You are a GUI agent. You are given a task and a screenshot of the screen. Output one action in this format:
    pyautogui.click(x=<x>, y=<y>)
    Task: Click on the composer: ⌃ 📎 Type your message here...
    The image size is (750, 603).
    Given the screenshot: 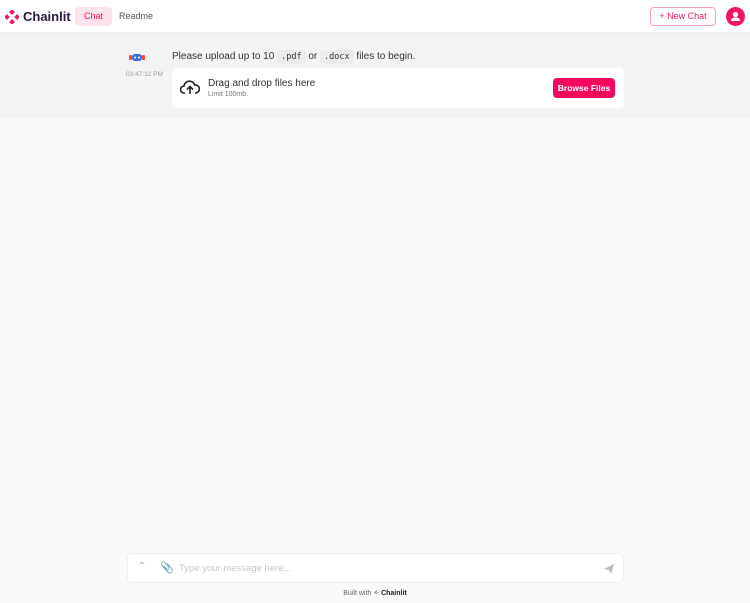 What is the action you would take?
    pyautogui.click(x=375, y=568)
    